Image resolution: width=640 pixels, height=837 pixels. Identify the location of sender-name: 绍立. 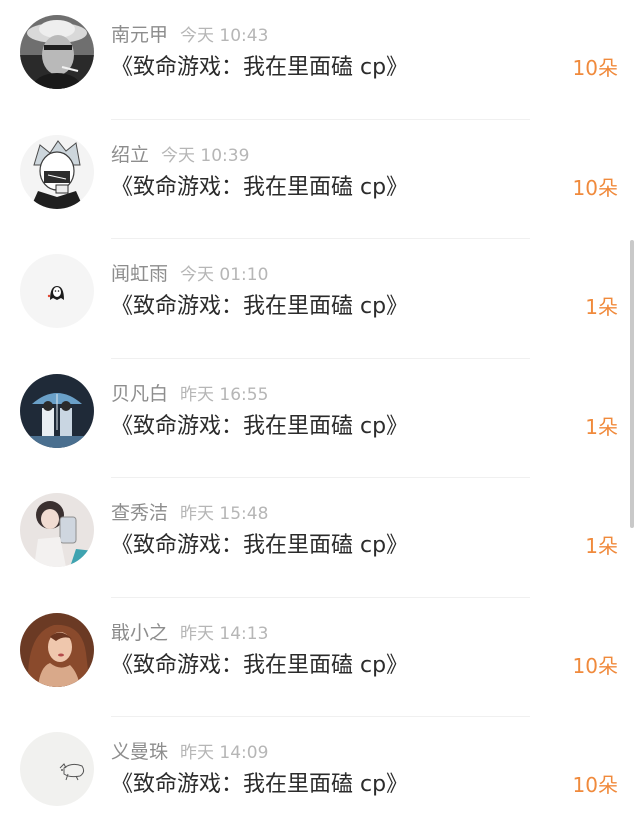
(130, 154).